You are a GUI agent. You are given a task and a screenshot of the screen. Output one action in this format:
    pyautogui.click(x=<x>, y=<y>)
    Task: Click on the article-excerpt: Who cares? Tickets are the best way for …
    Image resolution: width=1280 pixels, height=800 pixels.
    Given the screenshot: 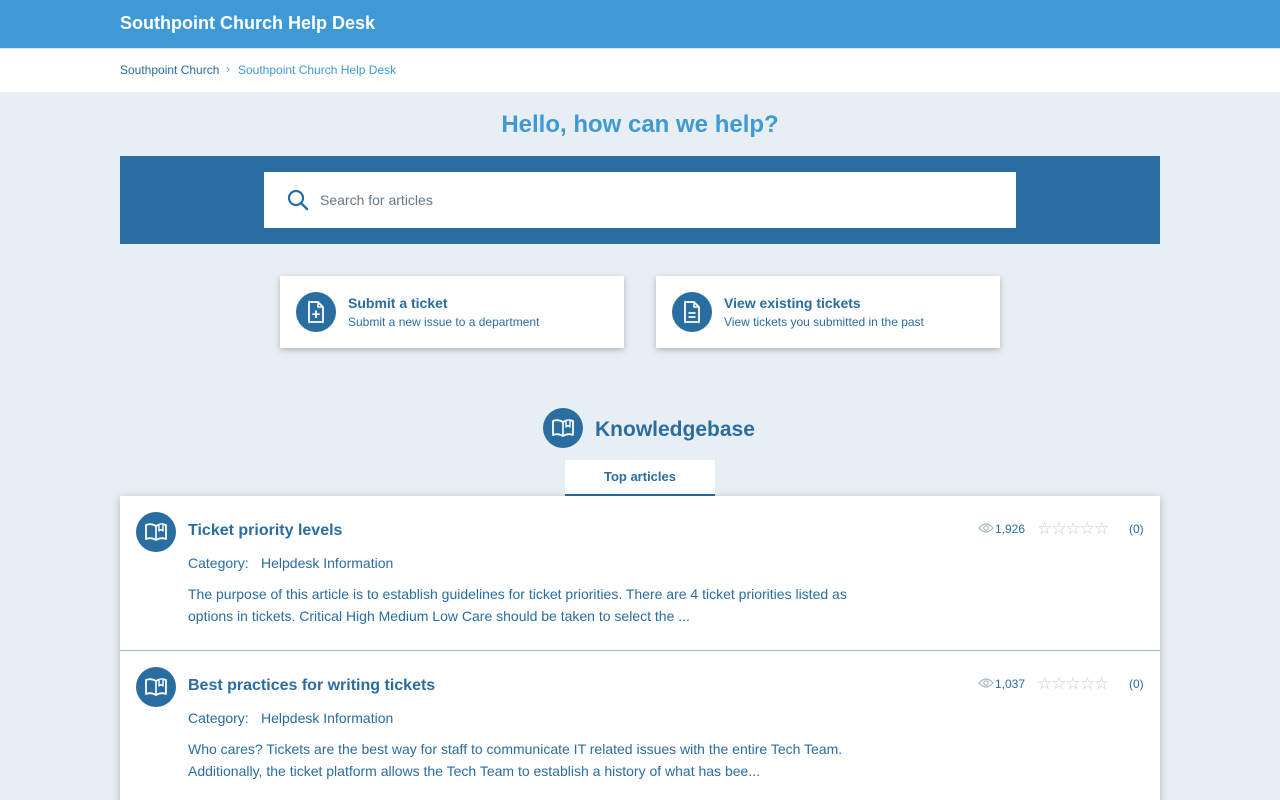 What is the action you would take?
    pyautogui.click(x=515, y=760)
    